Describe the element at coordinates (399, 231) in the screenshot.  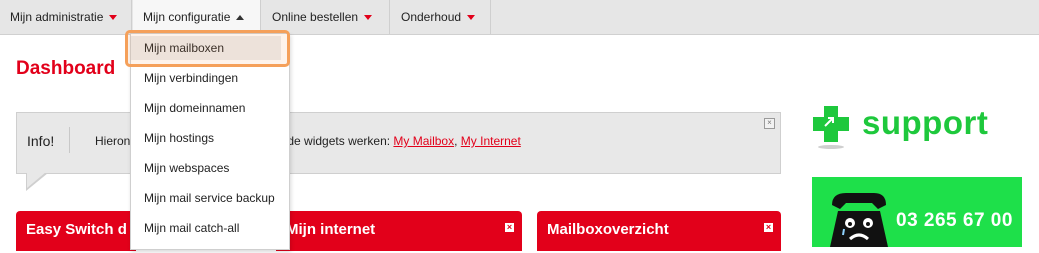
I see `widget-mijn-internet: Mijn internet ×` at that location.